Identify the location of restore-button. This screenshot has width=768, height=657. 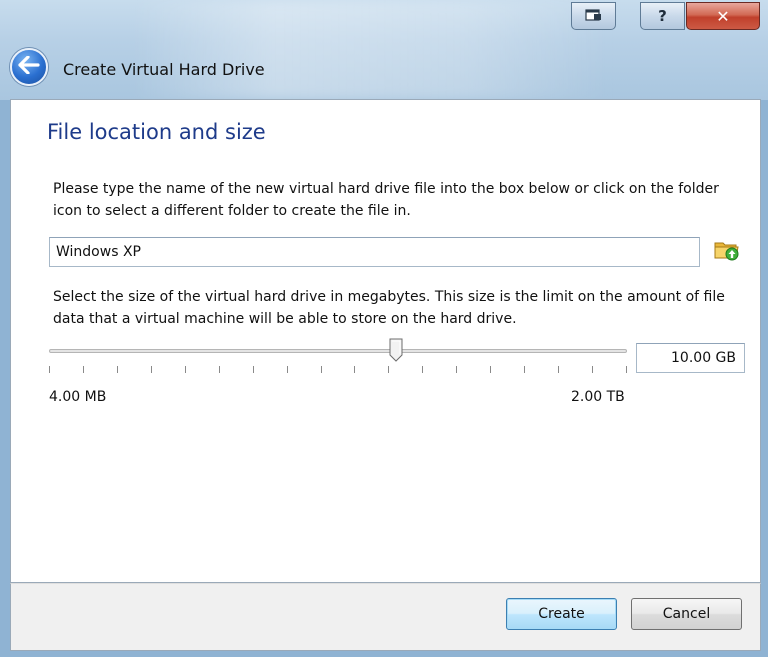
(593, 16).